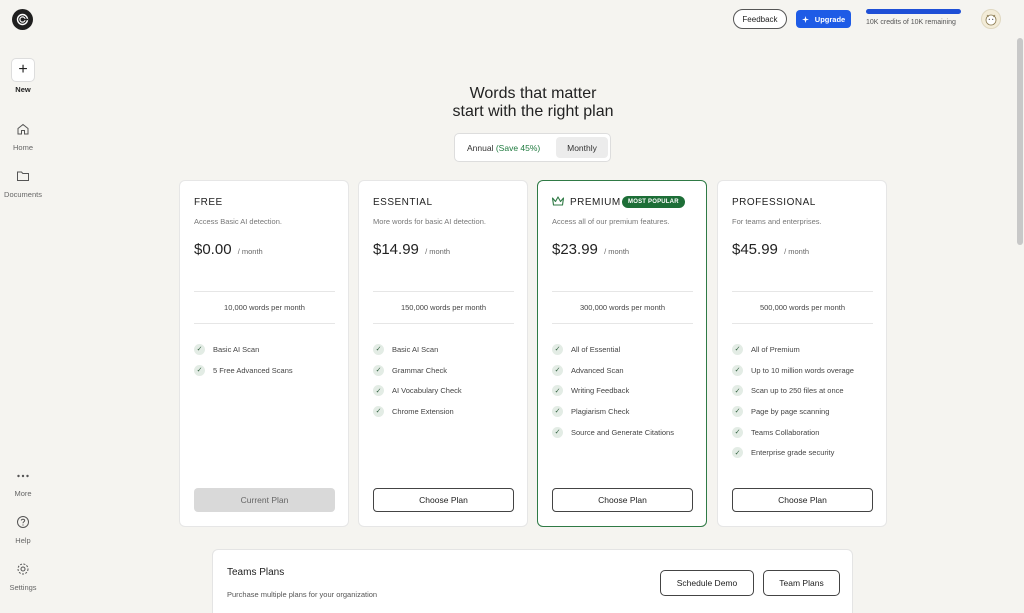 The height and width of the screenshot is (613, 1024). Describe the element at coordinates (622, 432) in the screenshot. I see `feature-label: Source and Generate Citations` at that location.